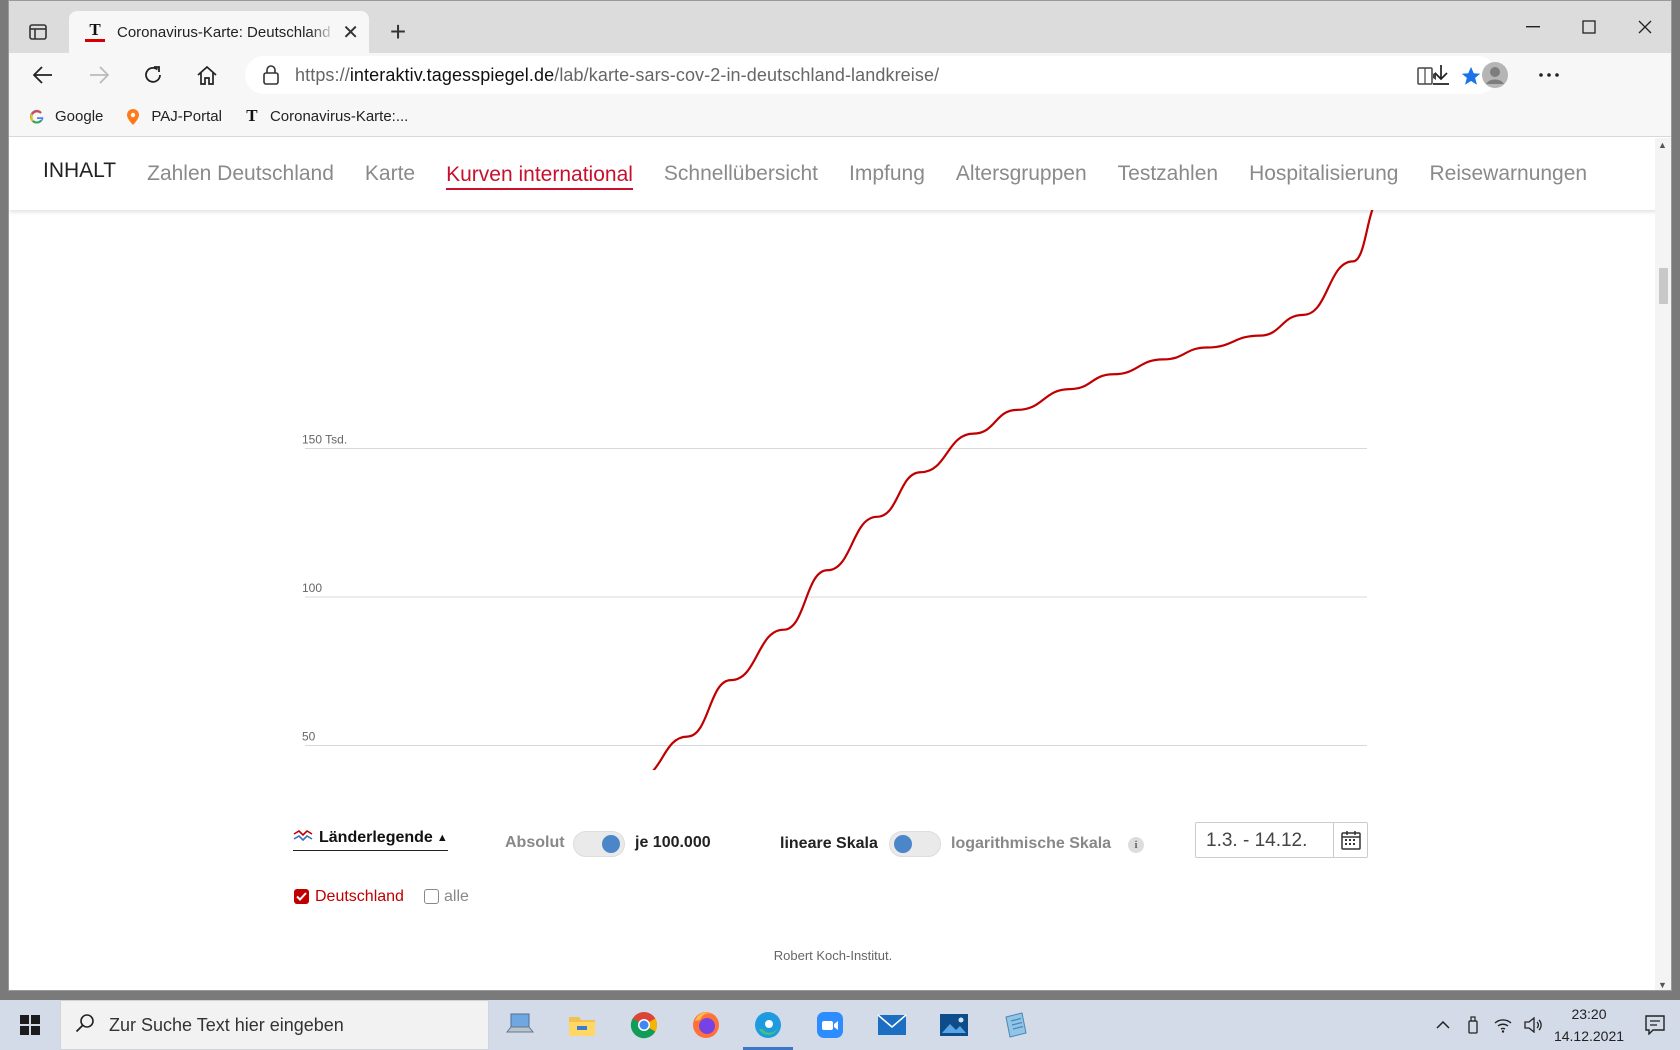  Describe the element at coordinates (915, 844) in the screenshot. I see `scale-toggle` at that location.